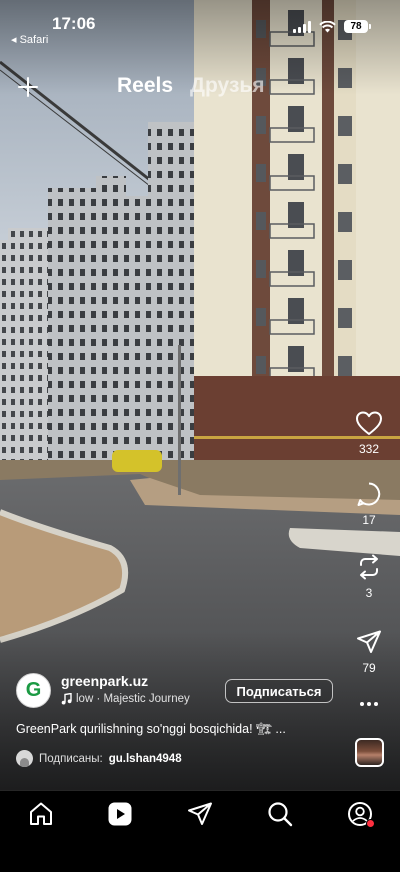  What do you see at coordinates (24, 758) in the screenshot?
I see `follower-avatar` at bounding box center [24, 758].